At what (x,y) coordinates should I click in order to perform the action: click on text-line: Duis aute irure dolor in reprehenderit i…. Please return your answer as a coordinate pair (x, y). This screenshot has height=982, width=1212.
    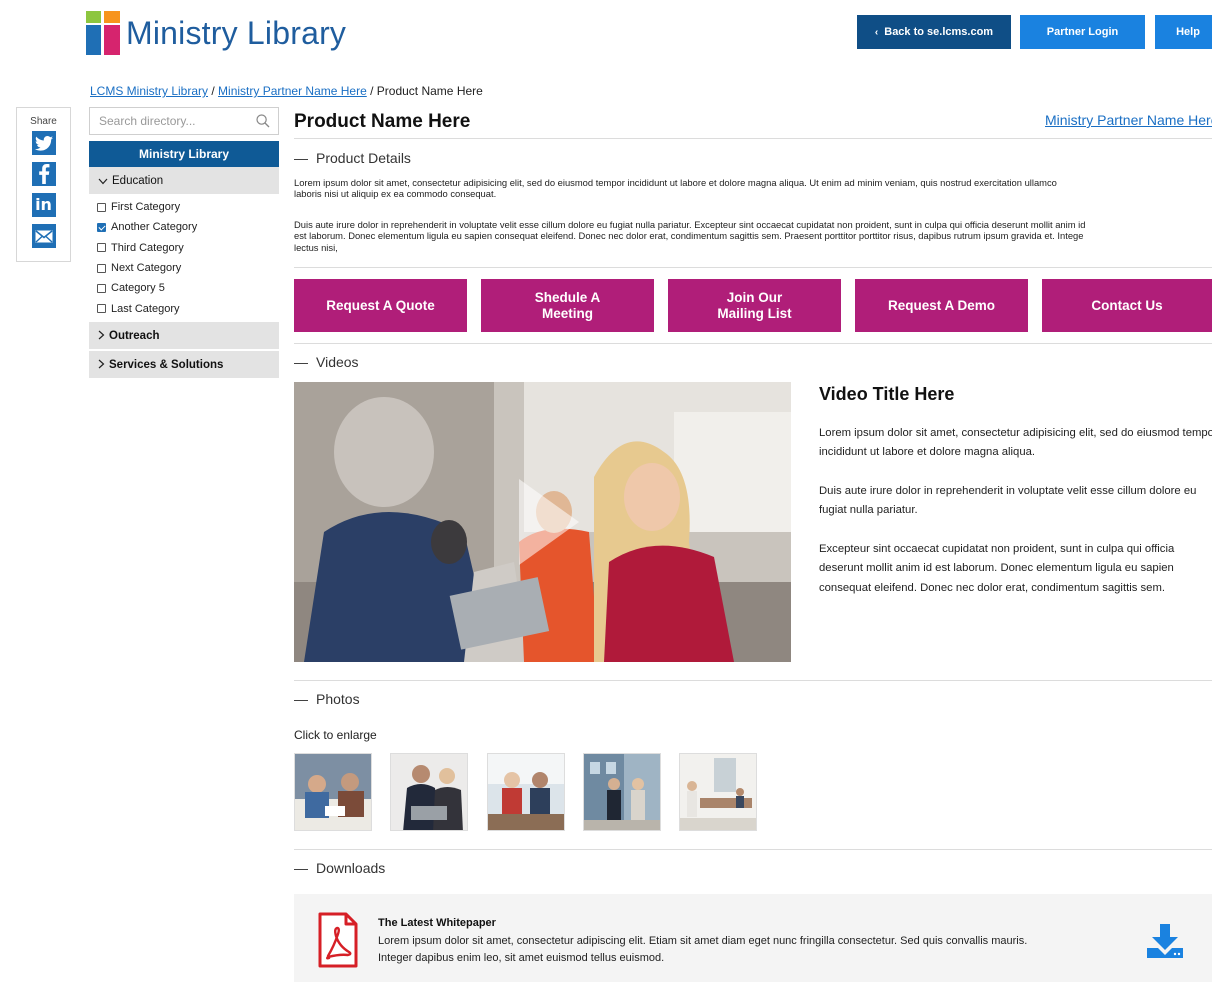
    Looking at the image, I should click on (690, 224).